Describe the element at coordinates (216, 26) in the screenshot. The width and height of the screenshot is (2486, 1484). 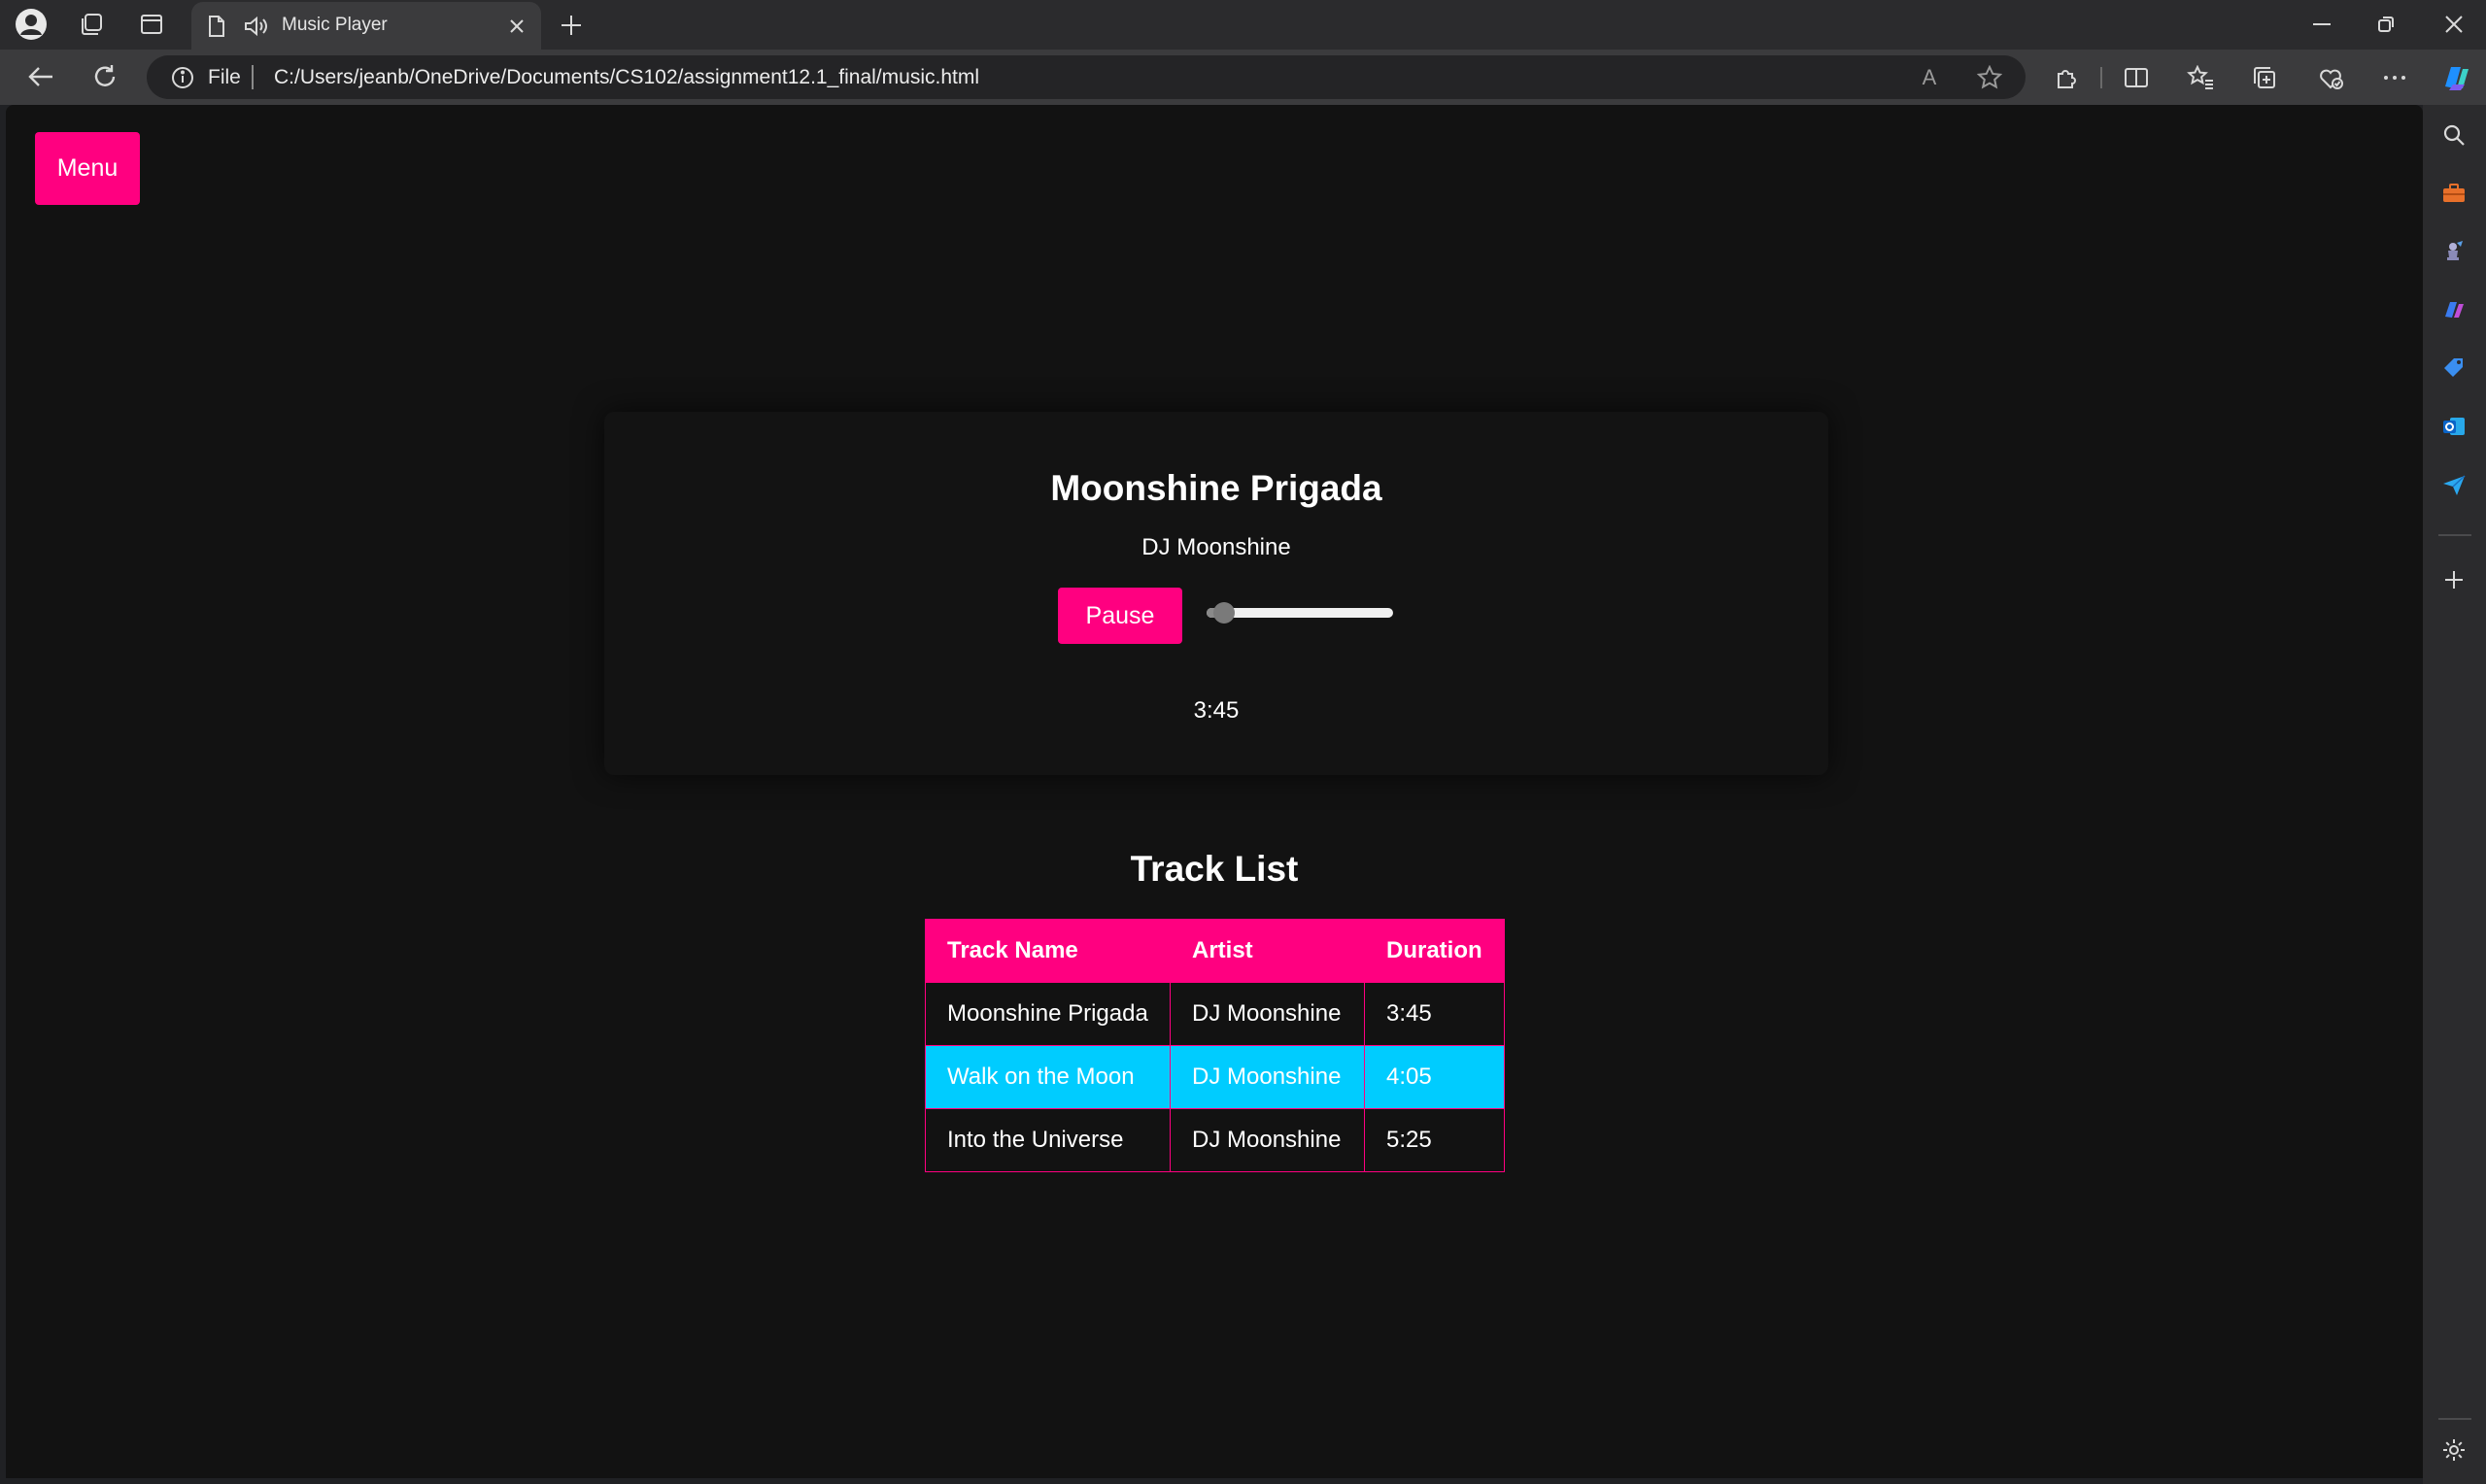
I see `page-icon` at that location.